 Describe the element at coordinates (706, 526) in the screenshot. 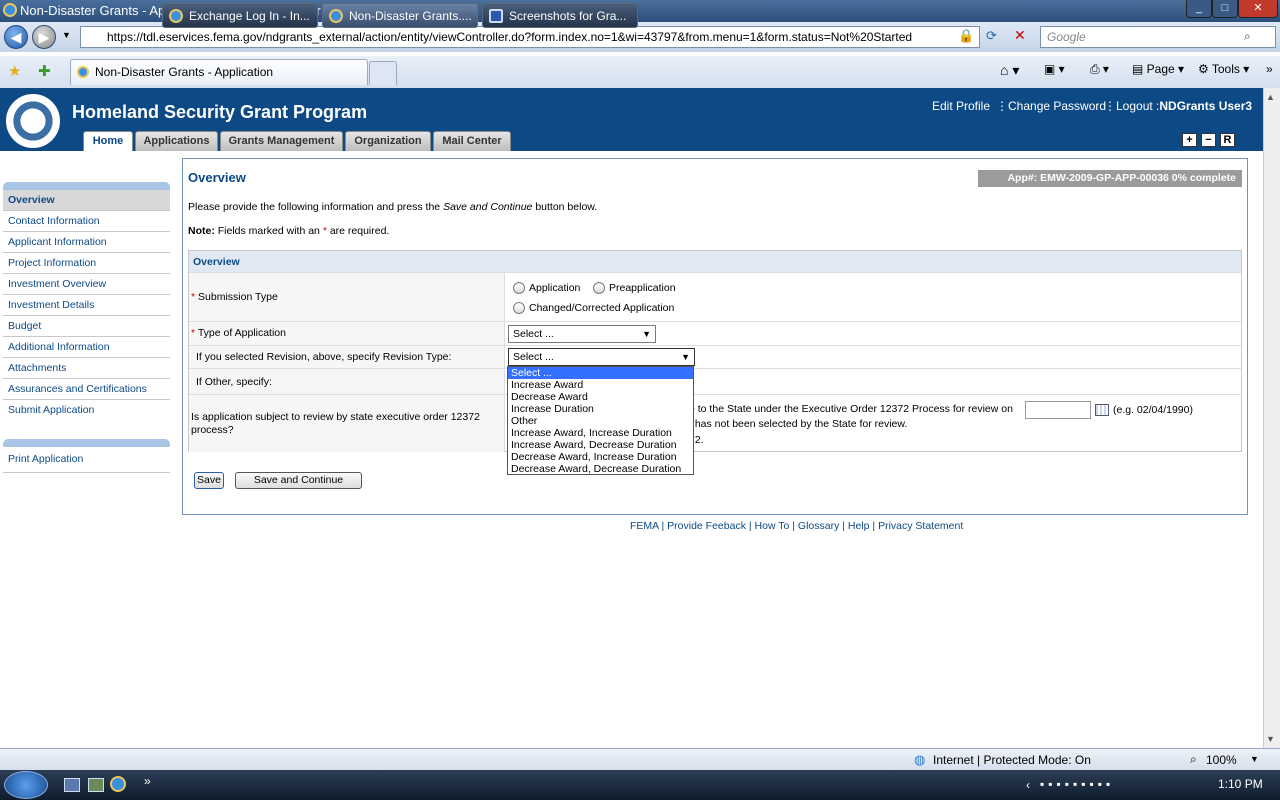

I see `footer-feedback-link: Provide Feeback` at that location.